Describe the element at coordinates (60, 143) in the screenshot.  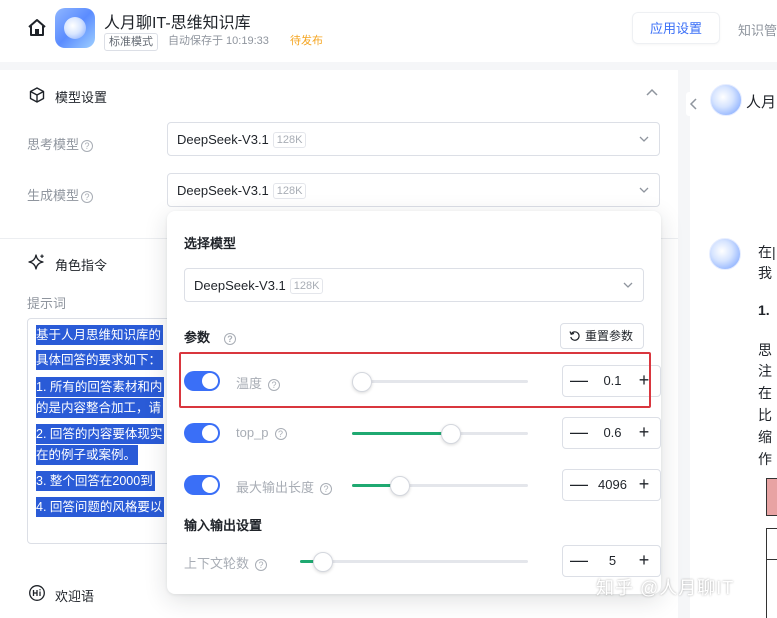
I see `think-model-label: 思考模型?` at that location.